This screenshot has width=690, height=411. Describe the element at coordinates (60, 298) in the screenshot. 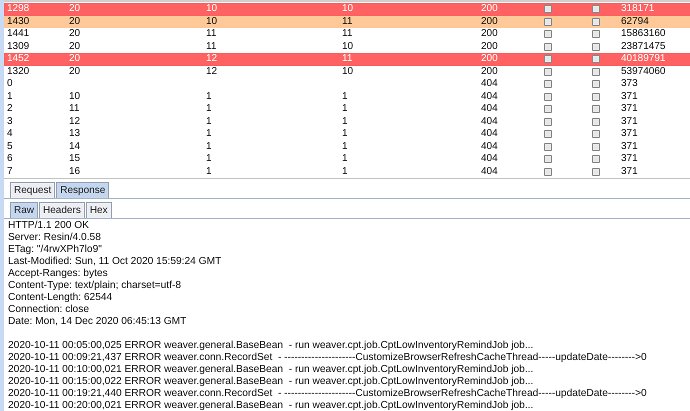

I see `response-header-line: Content-Length: 62544` at that location.